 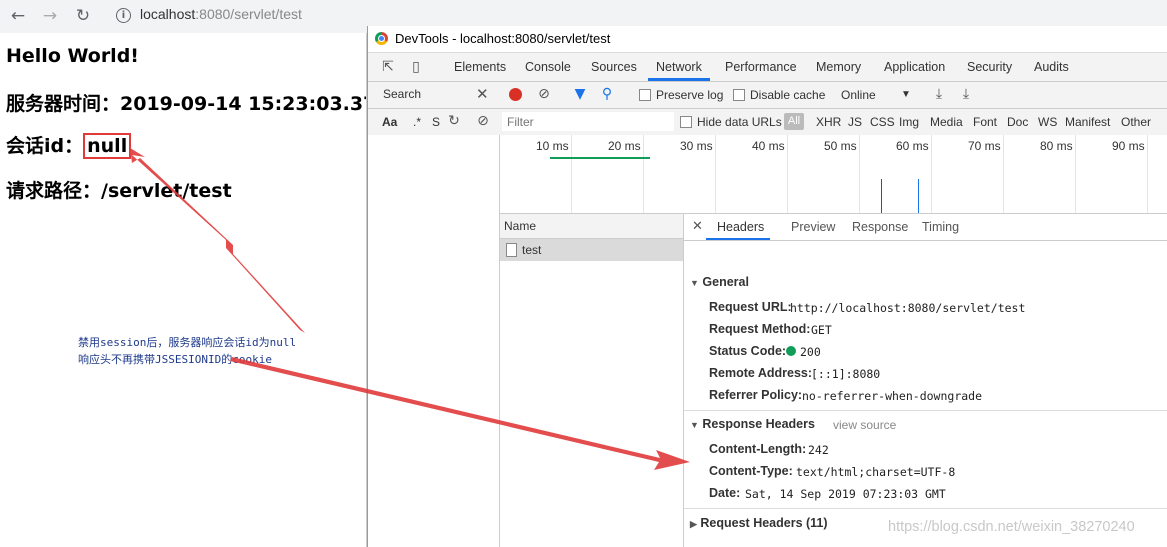 I want to click on watermark-text: https://blog.csdn.net/weixin_38270240, so click(x=1011, y=527).